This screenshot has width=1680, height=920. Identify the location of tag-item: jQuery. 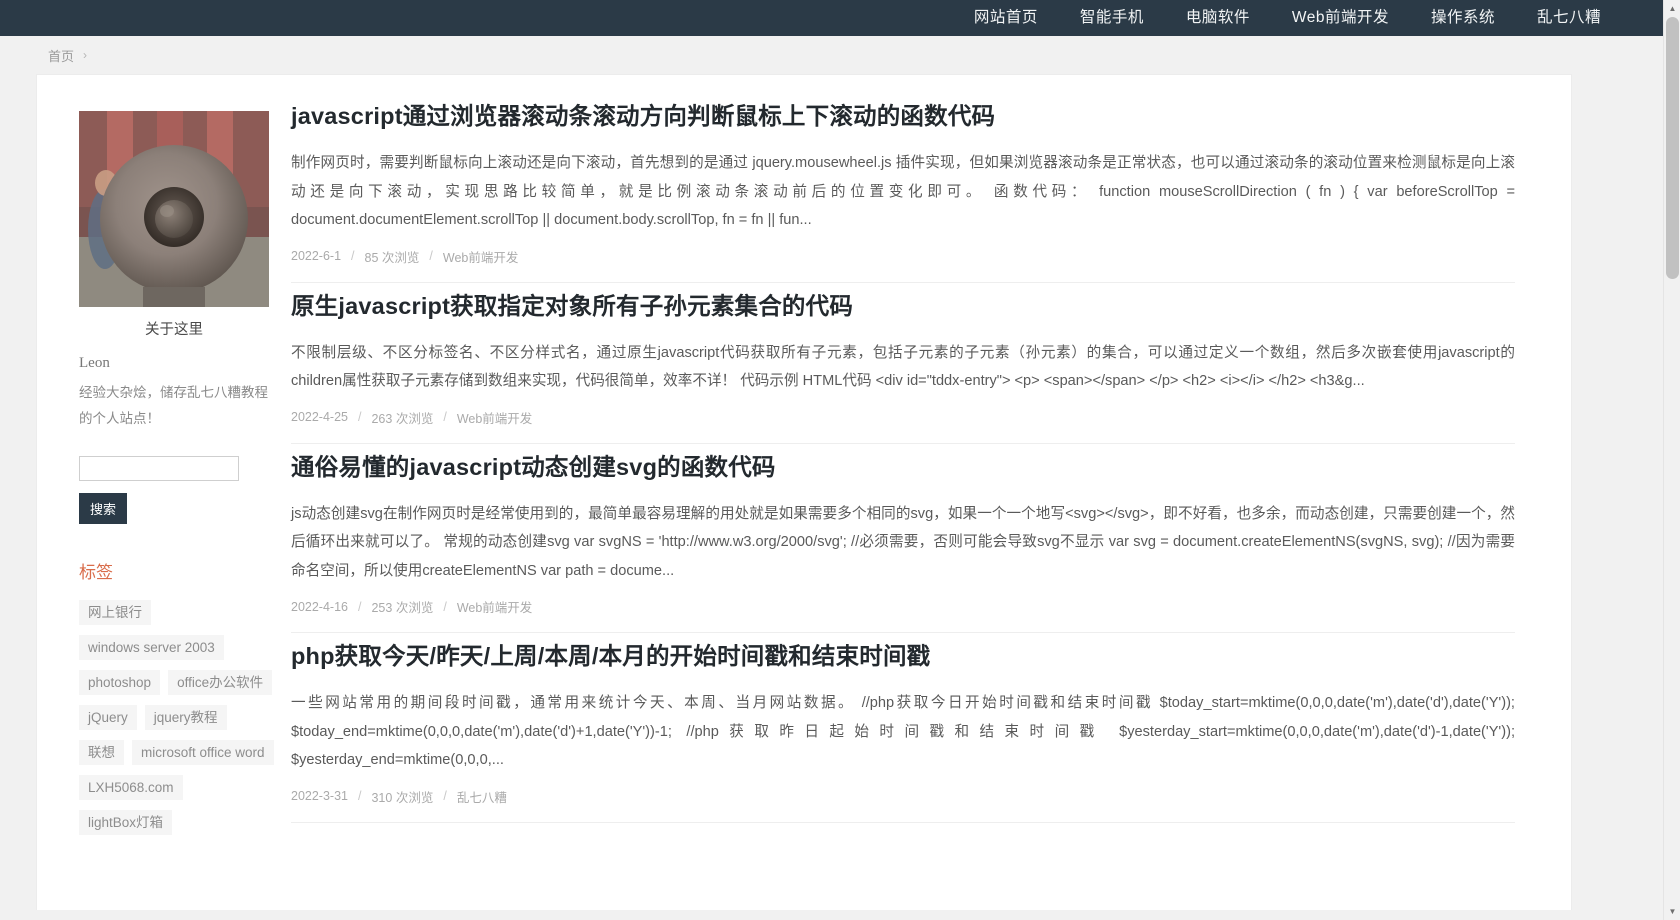
(108, 717).